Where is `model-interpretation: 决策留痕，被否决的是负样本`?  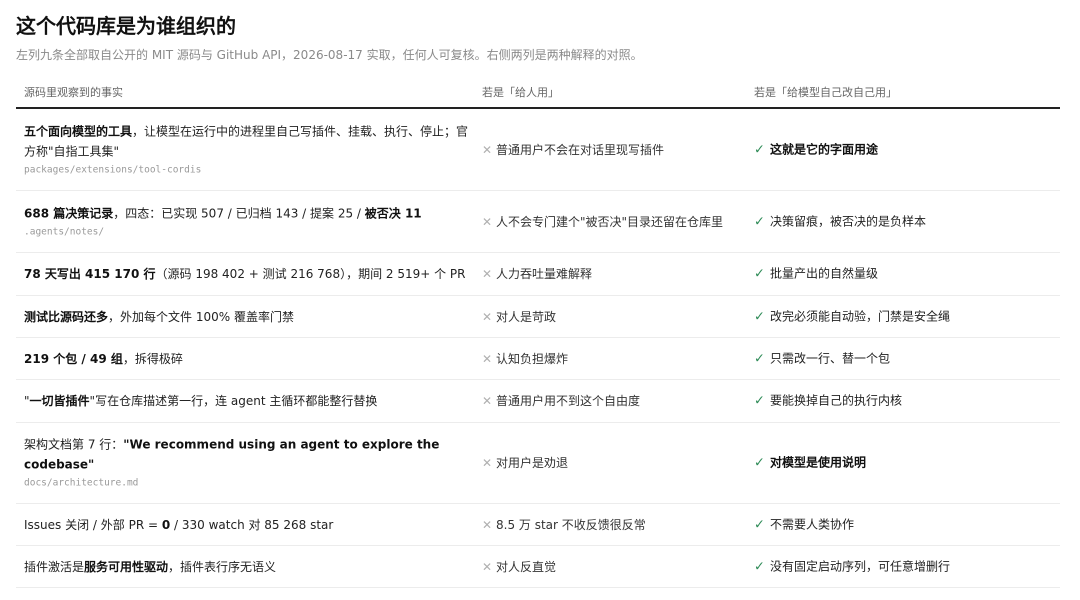 model-interpretation: 决策留痕，被否决的是负样本 is located at coordinates (848, 221).